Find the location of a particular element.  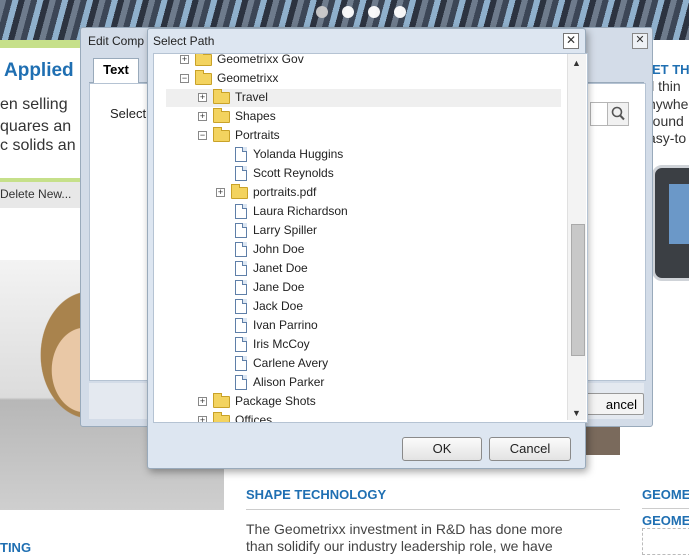

drop-zone is located at coordinates (665, 541).